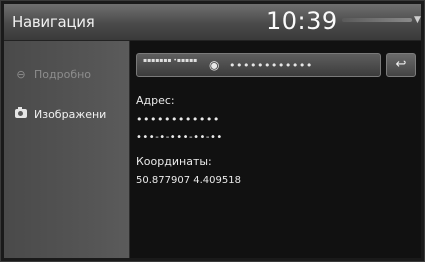  What do you see at coordinates (271, 65) in the screenshot?
I see `location-name: ••••••••••••` at bounding box center [271, 65].